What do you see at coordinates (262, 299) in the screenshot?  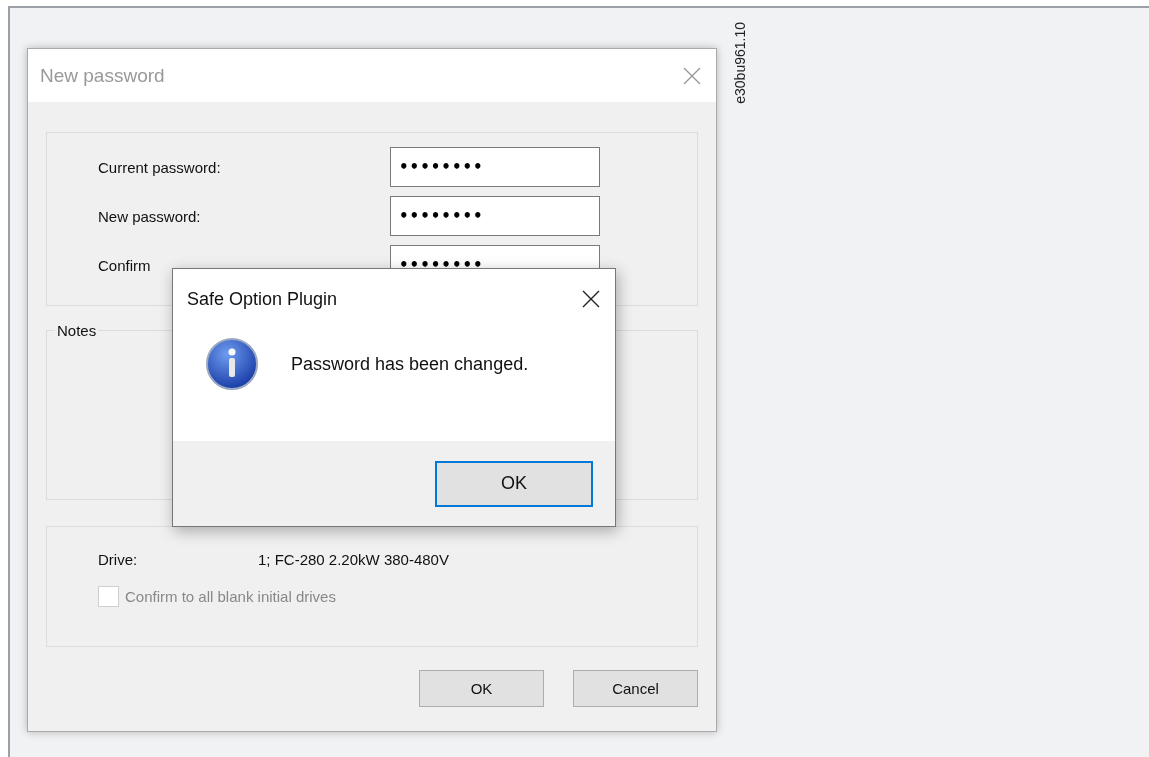 I see `message-box-title: Safe Option Plugin` at bounding box center [262, 299].